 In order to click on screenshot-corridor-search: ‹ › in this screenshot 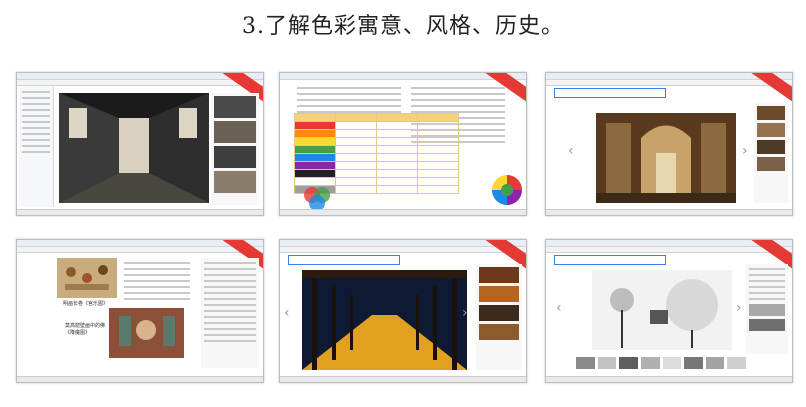, I will do `click(403, 311)`.